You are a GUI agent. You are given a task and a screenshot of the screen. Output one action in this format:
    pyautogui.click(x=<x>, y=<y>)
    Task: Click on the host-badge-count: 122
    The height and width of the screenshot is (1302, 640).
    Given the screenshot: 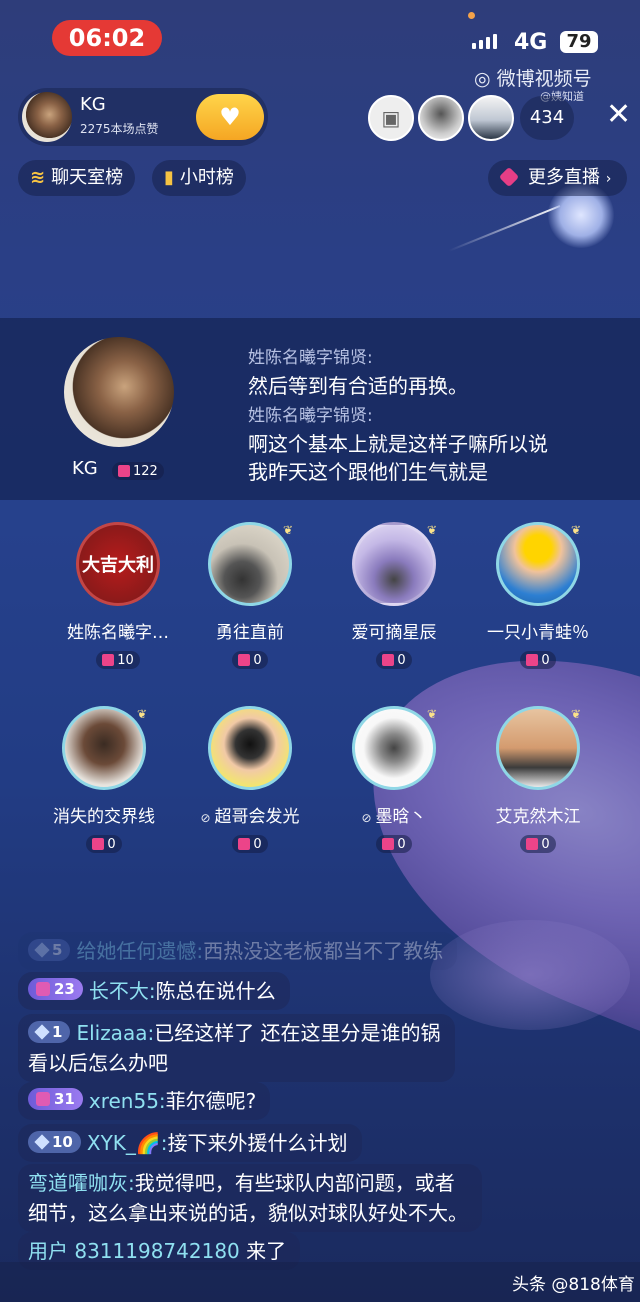 What is the action you would take?
    pyautogui.click(x=145, y=471)
    